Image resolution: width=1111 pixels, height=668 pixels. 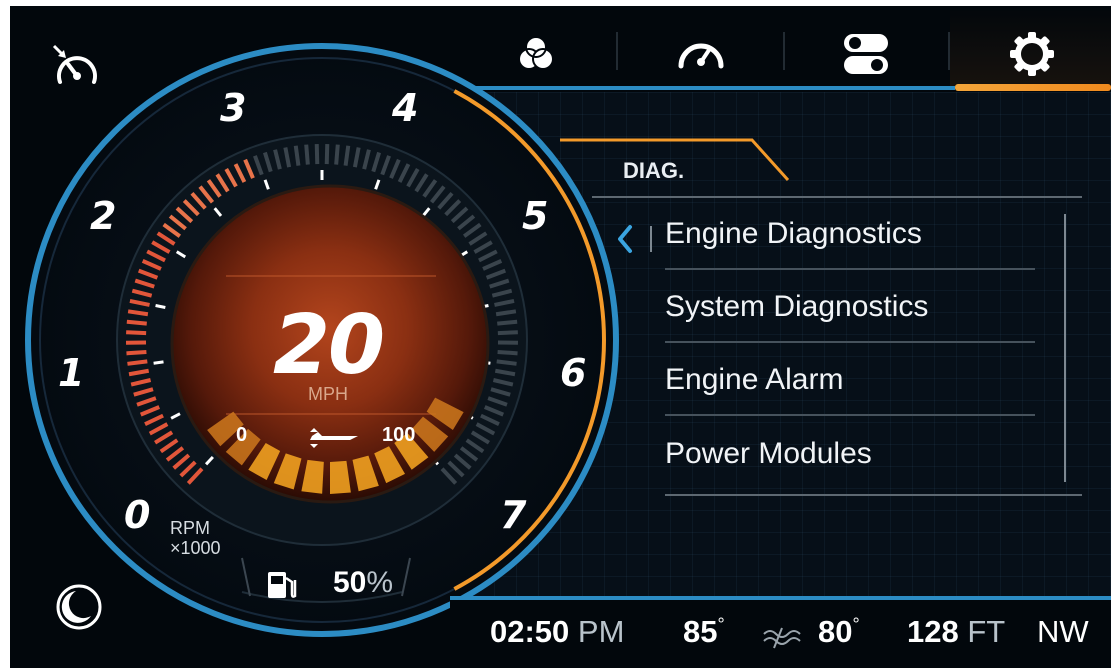 What do you see at coordinates (933, 631) in the screenshot?
I see `depth-value: 128` at bounding box center [933, 631].